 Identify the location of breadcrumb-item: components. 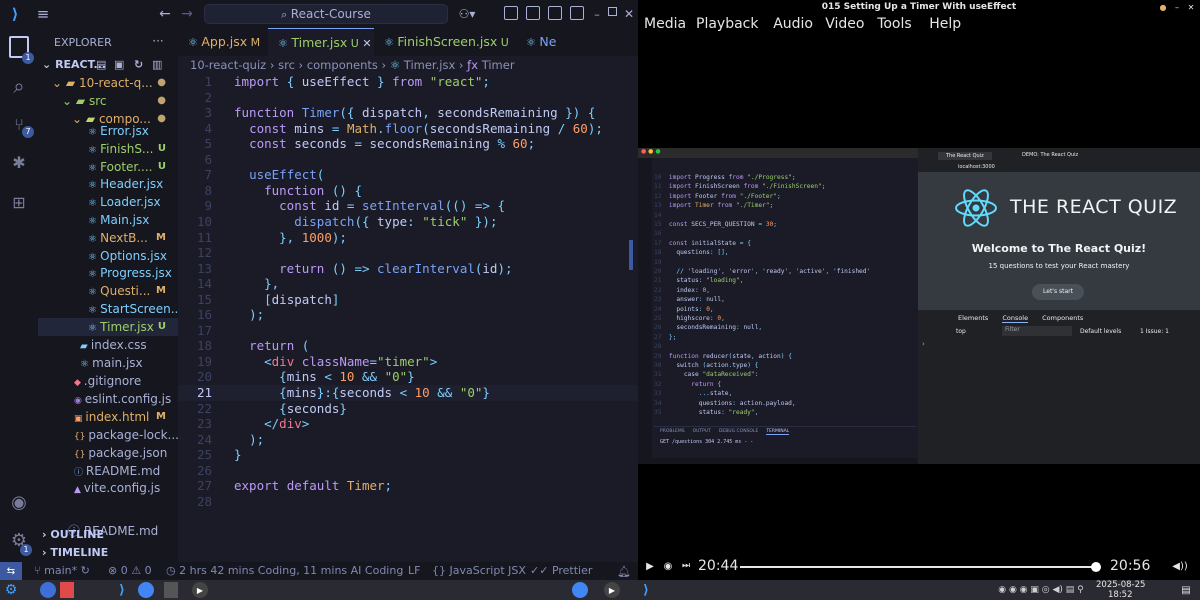
(342, 65).